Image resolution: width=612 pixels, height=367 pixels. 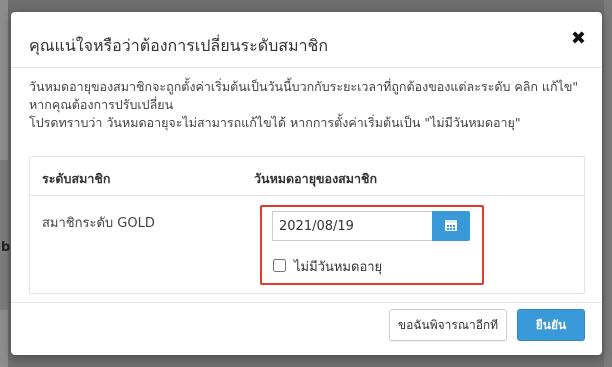 I want to click on confirm-button: ยืนยัน, so click(x=551, y=325).